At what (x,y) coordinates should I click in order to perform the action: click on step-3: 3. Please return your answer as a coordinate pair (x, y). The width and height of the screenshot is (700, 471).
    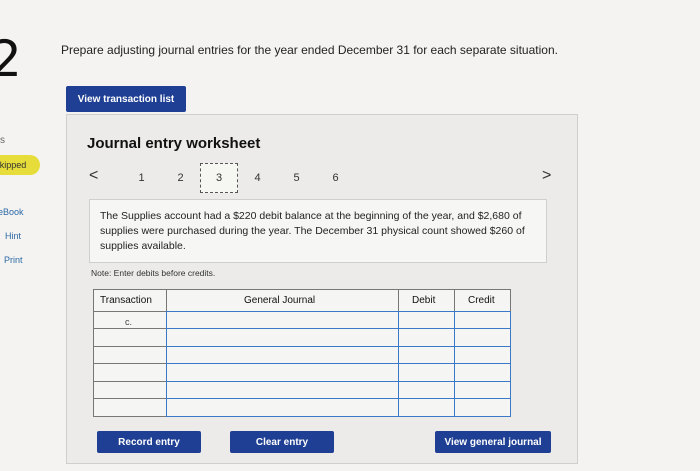
    Looking at the image, I should click on (219, 178).